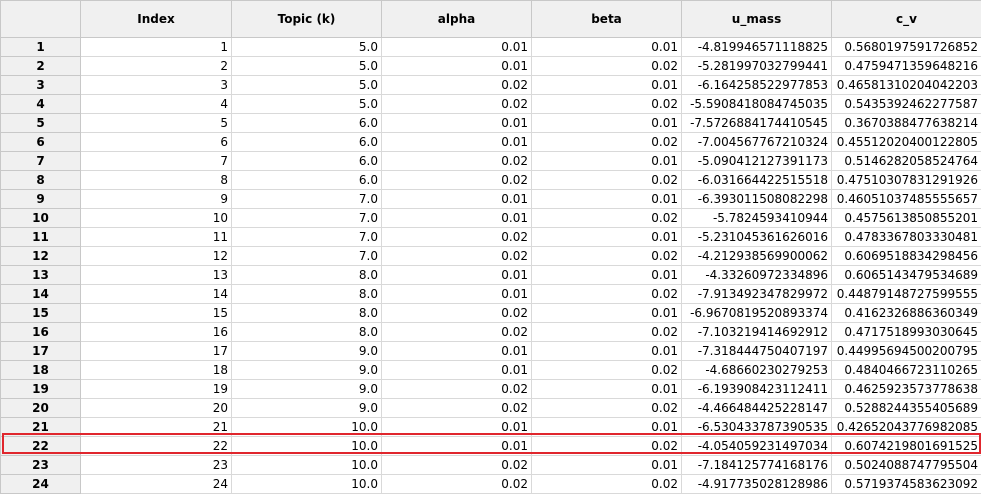 The height and width of the screenshot is (494, 981). What do you see at coordinates (757, 85) in the screenshot?
I see `table-cell: -6.164258522977853` at bounding box center [757, 85].